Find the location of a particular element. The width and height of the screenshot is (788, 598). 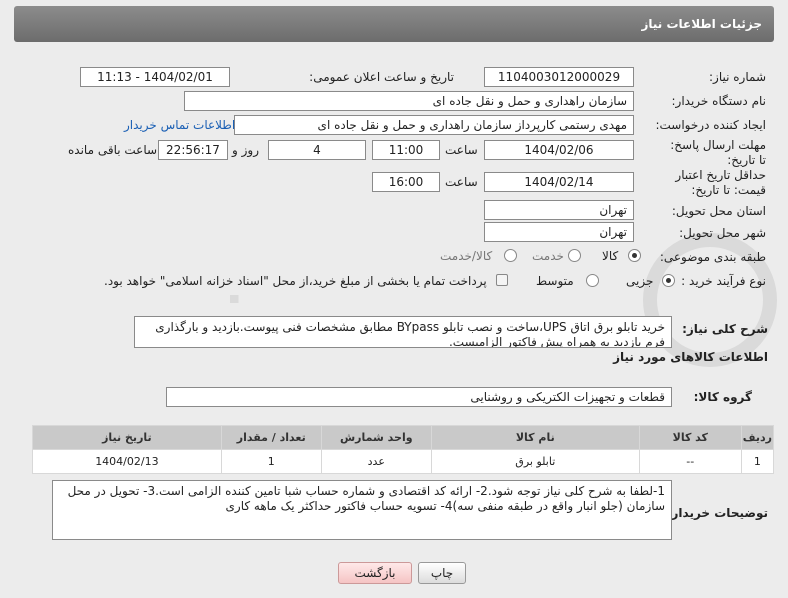

cell-row: 1 is located at coordinates (757, 461).